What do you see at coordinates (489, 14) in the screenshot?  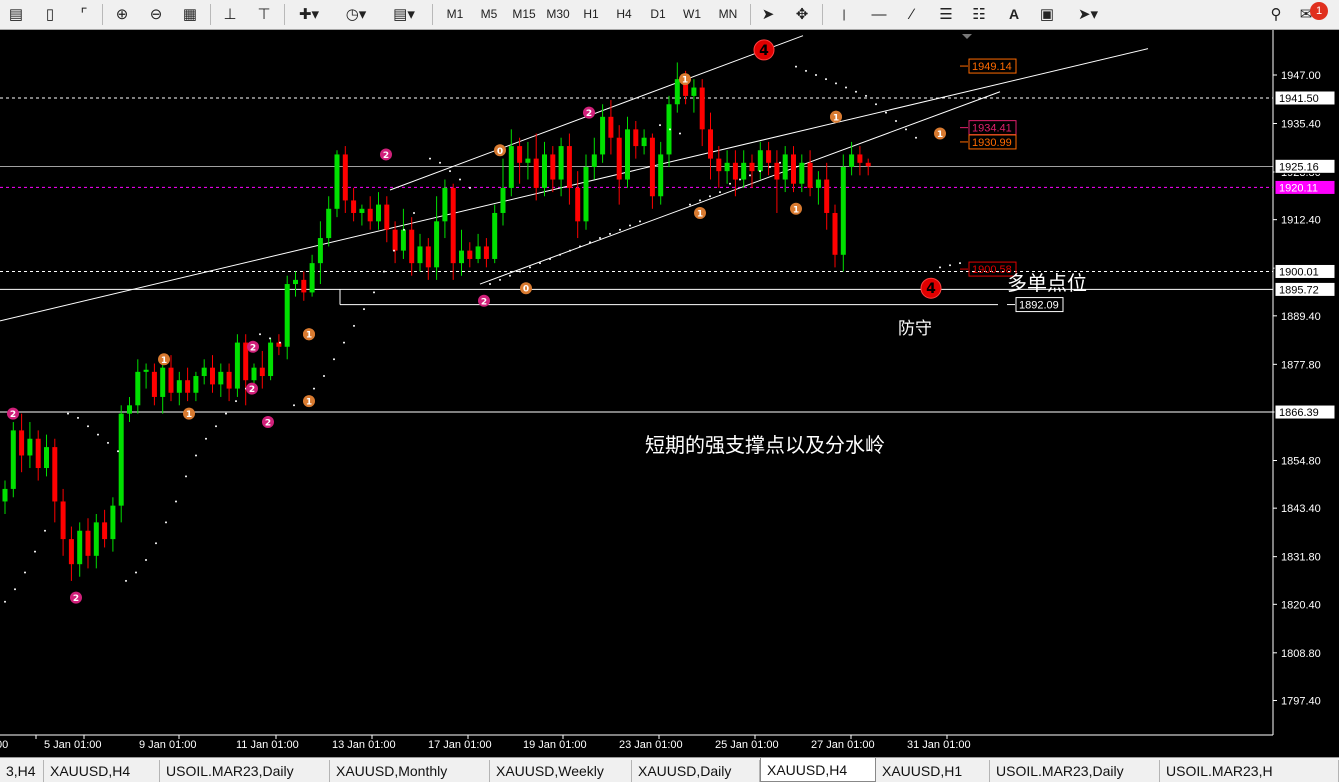 I see `timeframe-button-m5: M5` at bounding box center [489, 14].